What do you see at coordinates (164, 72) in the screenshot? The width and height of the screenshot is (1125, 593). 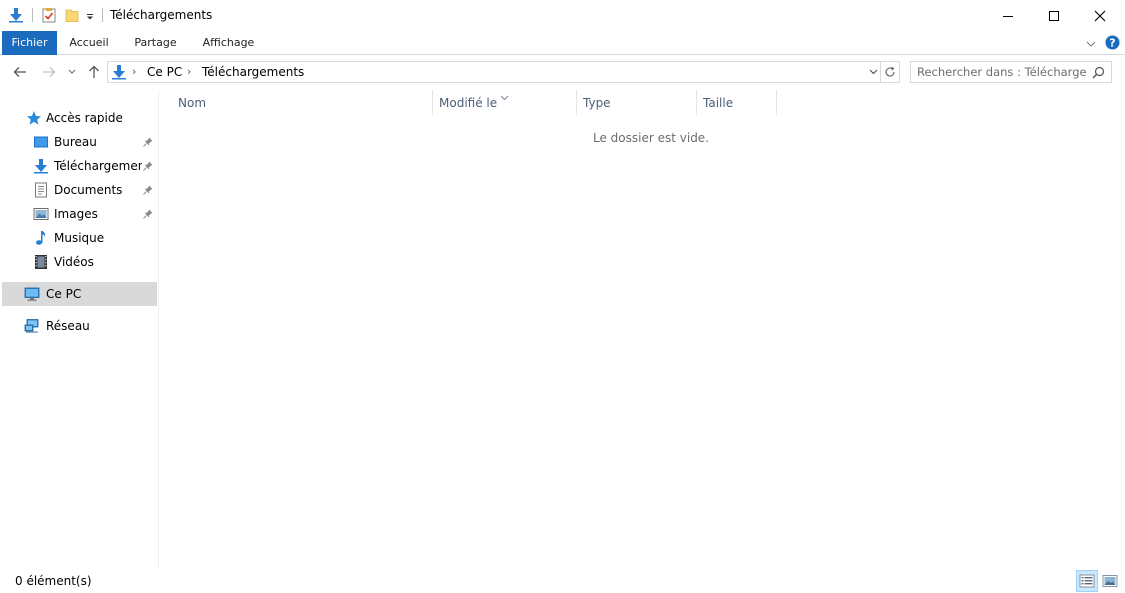 I see `breadcrumb-ce-pc: Ce PC` at bounding box center [164, 72].